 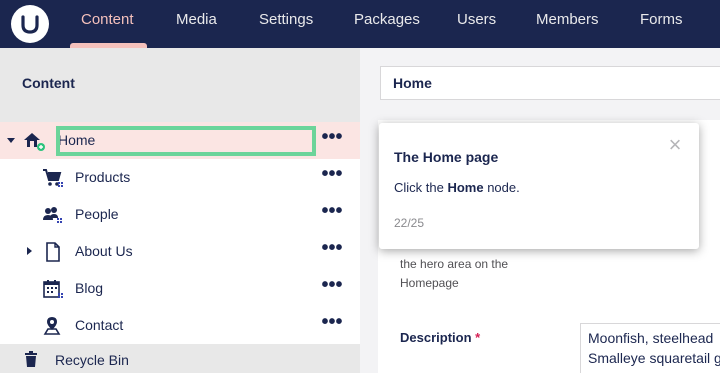 What do you see at coordinates (550, 83) in the screenshot?
I see `node-name-input: Home` at bounding box center [550, 83].